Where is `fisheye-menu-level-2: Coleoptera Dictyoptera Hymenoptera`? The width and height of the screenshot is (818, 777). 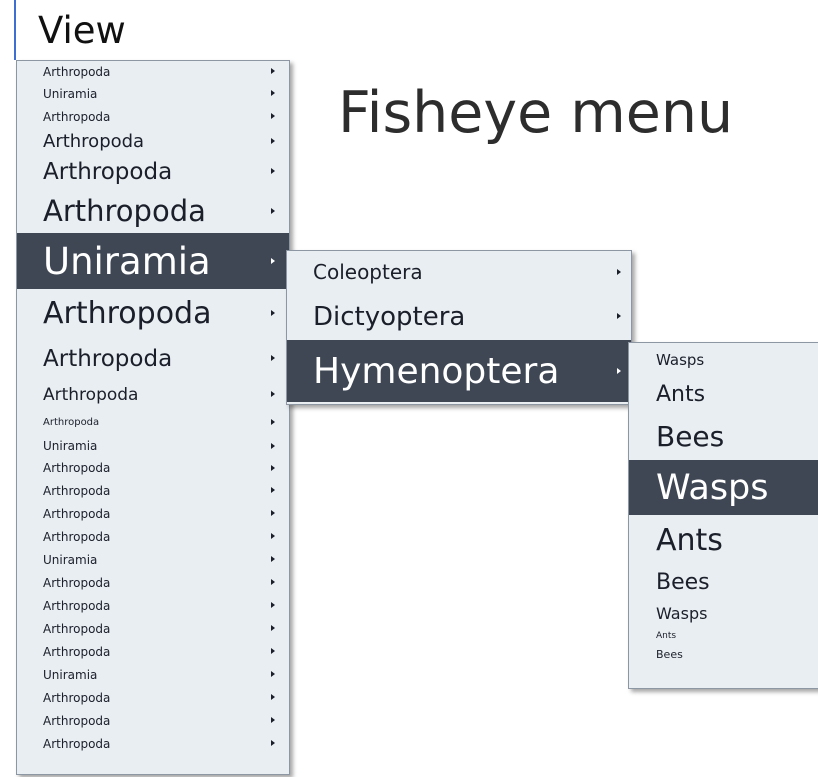
fisheye-menu-level-2: Coleoptera Dictyoptera Hymenoptera is located at coordinates (459, 327).